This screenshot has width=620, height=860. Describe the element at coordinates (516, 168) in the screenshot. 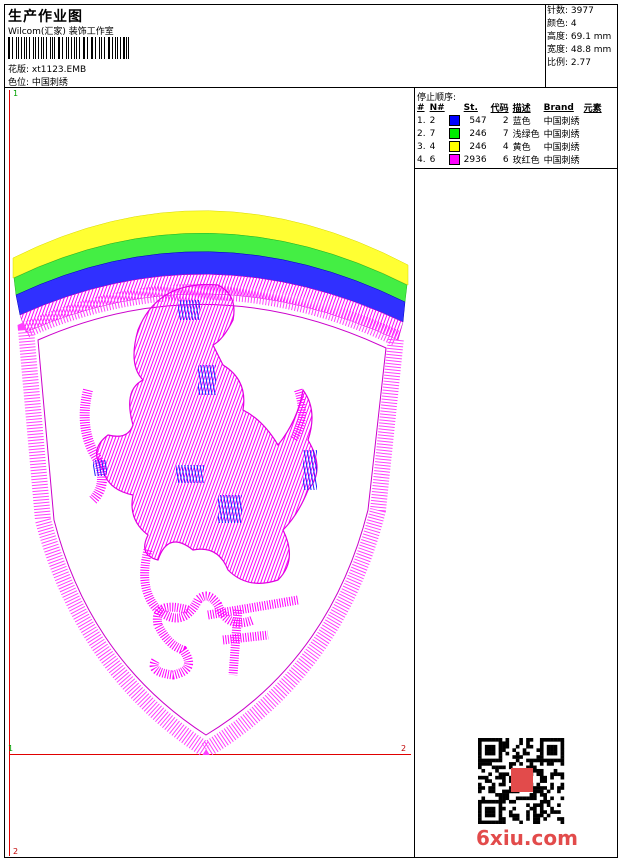

I see `table-divider` at that location.